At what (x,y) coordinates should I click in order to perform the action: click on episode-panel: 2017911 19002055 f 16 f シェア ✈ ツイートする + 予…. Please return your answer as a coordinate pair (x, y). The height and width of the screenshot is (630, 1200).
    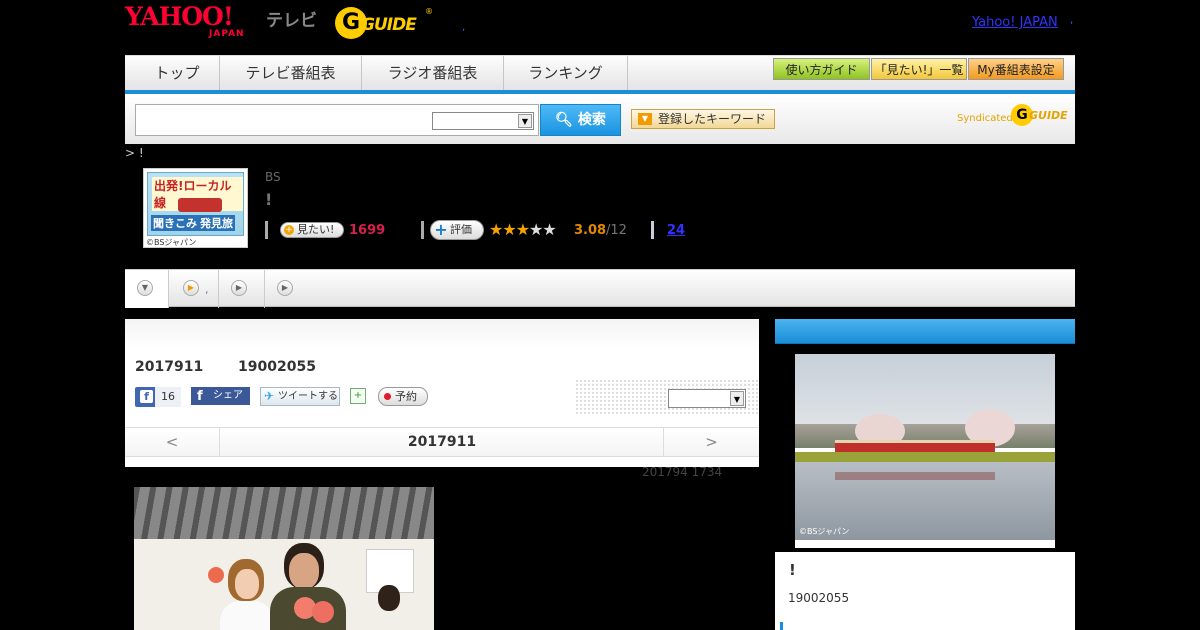
    Looking at the image, I should click on (442, 393).